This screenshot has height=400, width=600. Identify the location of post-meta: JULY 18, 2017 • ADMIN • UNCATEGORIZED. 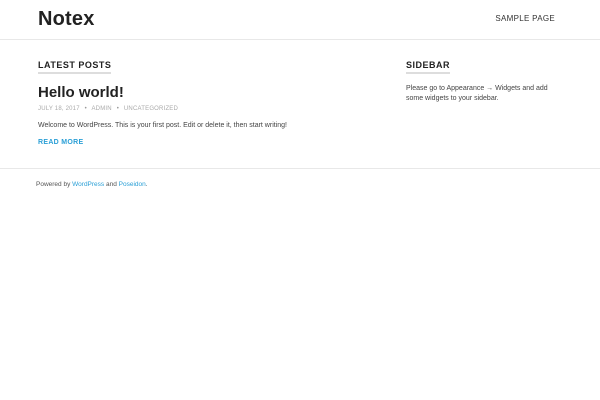
(108, 109).